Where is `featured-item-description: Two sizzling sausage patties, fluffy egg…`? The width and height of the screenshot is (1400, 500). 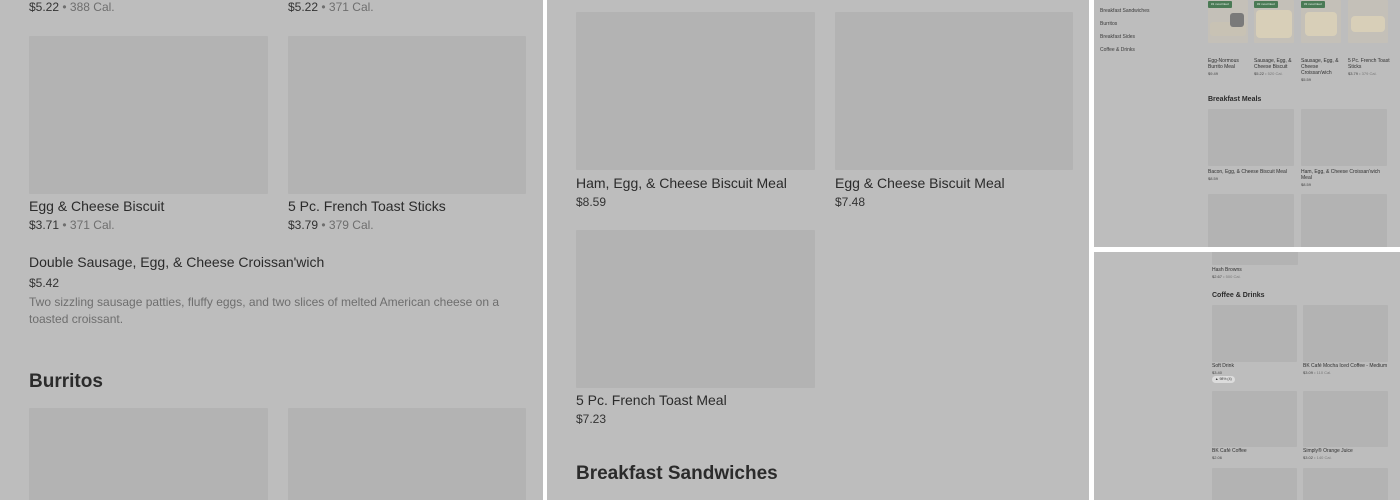 featured-item-description: Two sizzling sausage patties, fluffy egg… is located at coordinates (264, 310).